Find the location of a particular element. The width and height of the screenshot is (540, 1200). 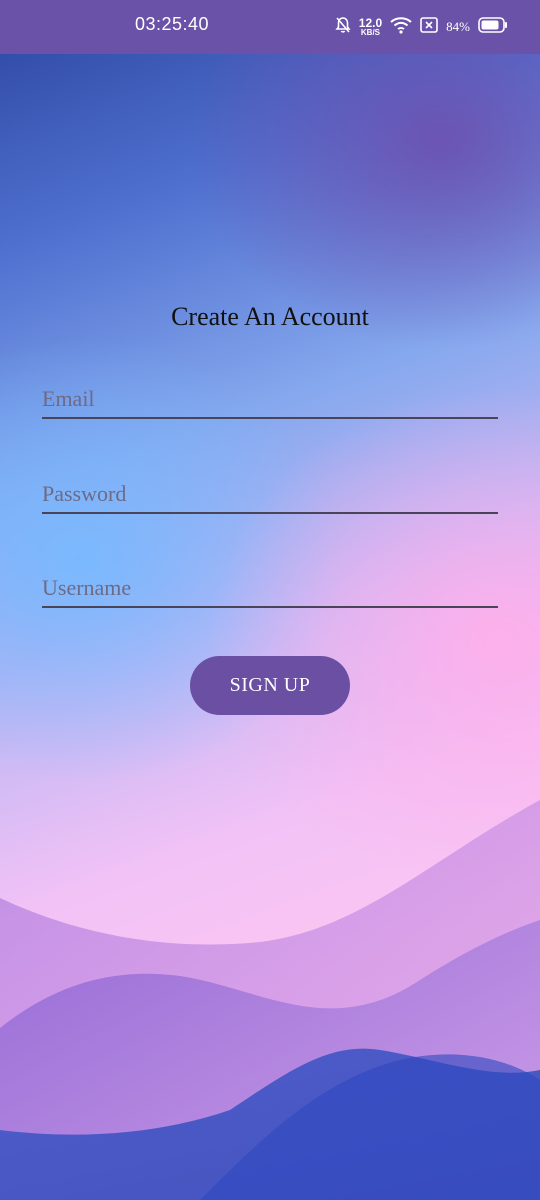

password-input is located at coordinates (270, 494).